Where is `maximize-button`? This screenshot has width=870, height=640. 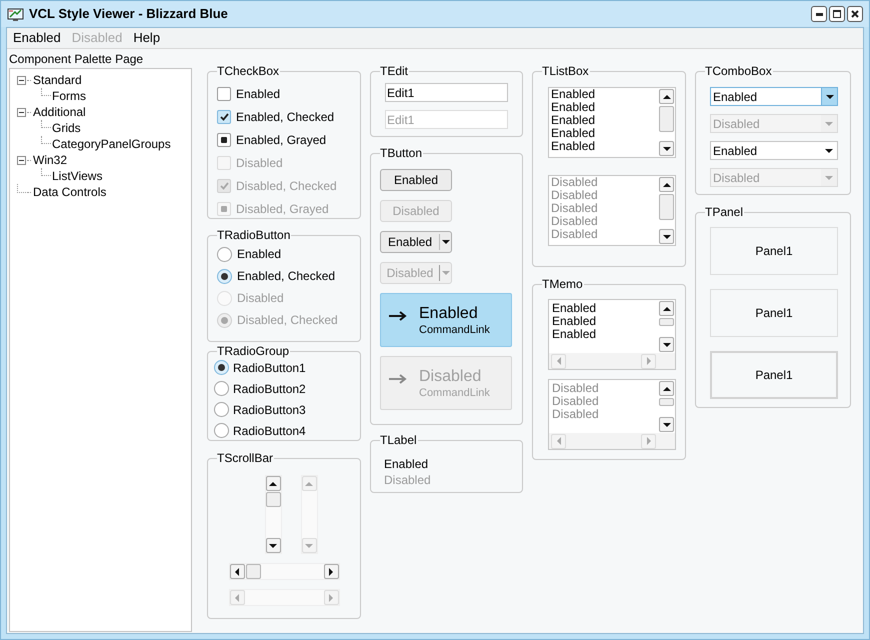 maximize-button is located at coordinates (837, 14).